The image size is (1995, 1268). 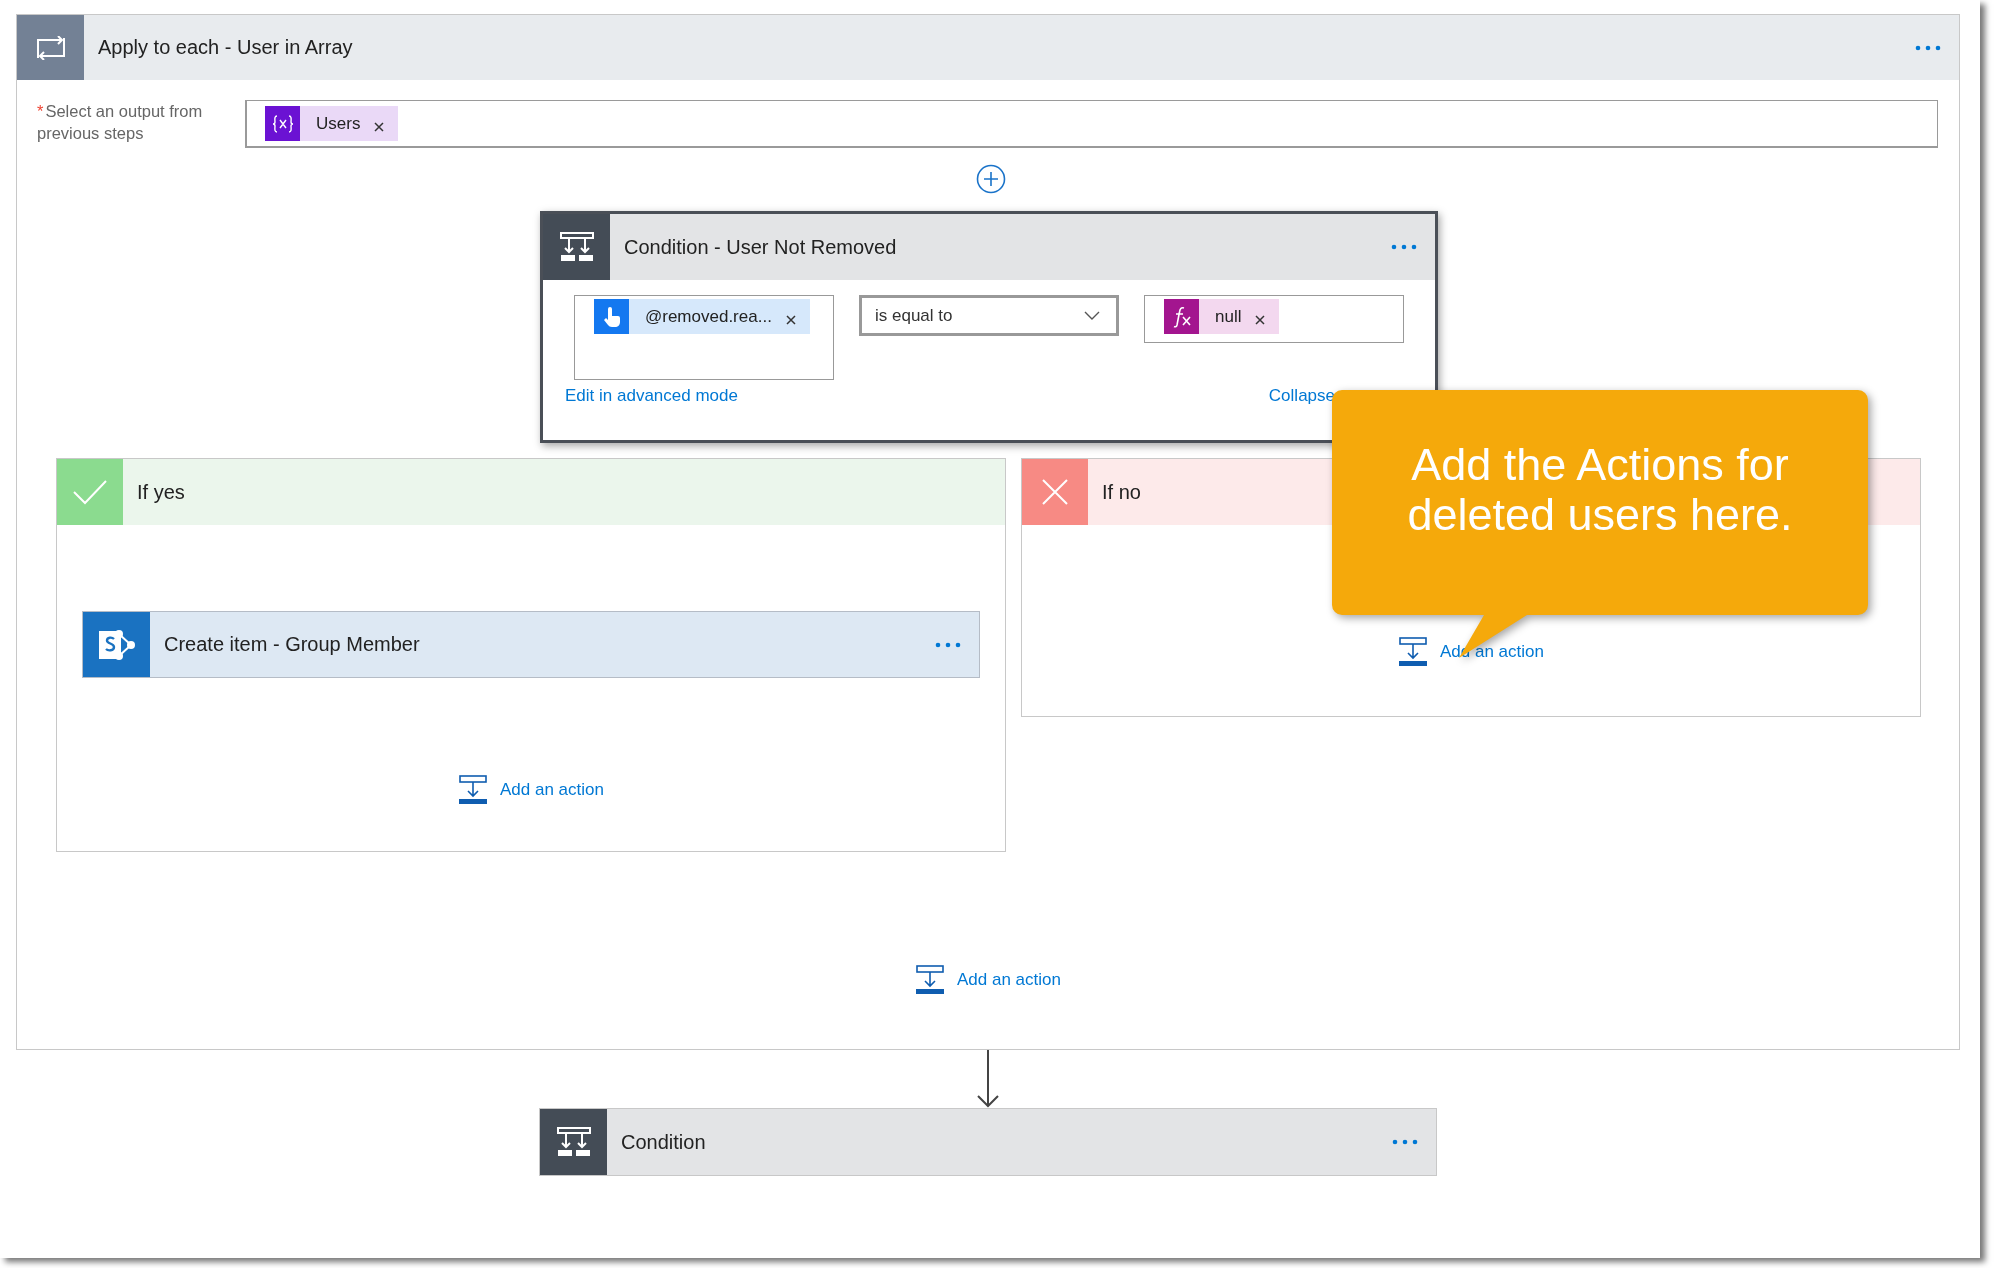 What do you see at coordinates (338, 123) in the screenshot?
I see `token-label: Users` at bounding box center [338, 123].